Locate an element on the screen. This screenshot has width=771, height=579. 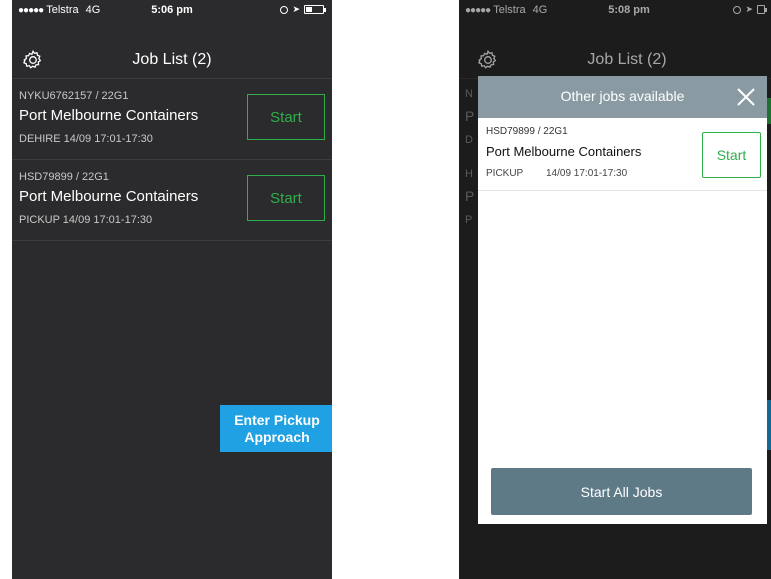
carrier-info: ●●●●● Telstra 4G is located at coordinates (59, 10).